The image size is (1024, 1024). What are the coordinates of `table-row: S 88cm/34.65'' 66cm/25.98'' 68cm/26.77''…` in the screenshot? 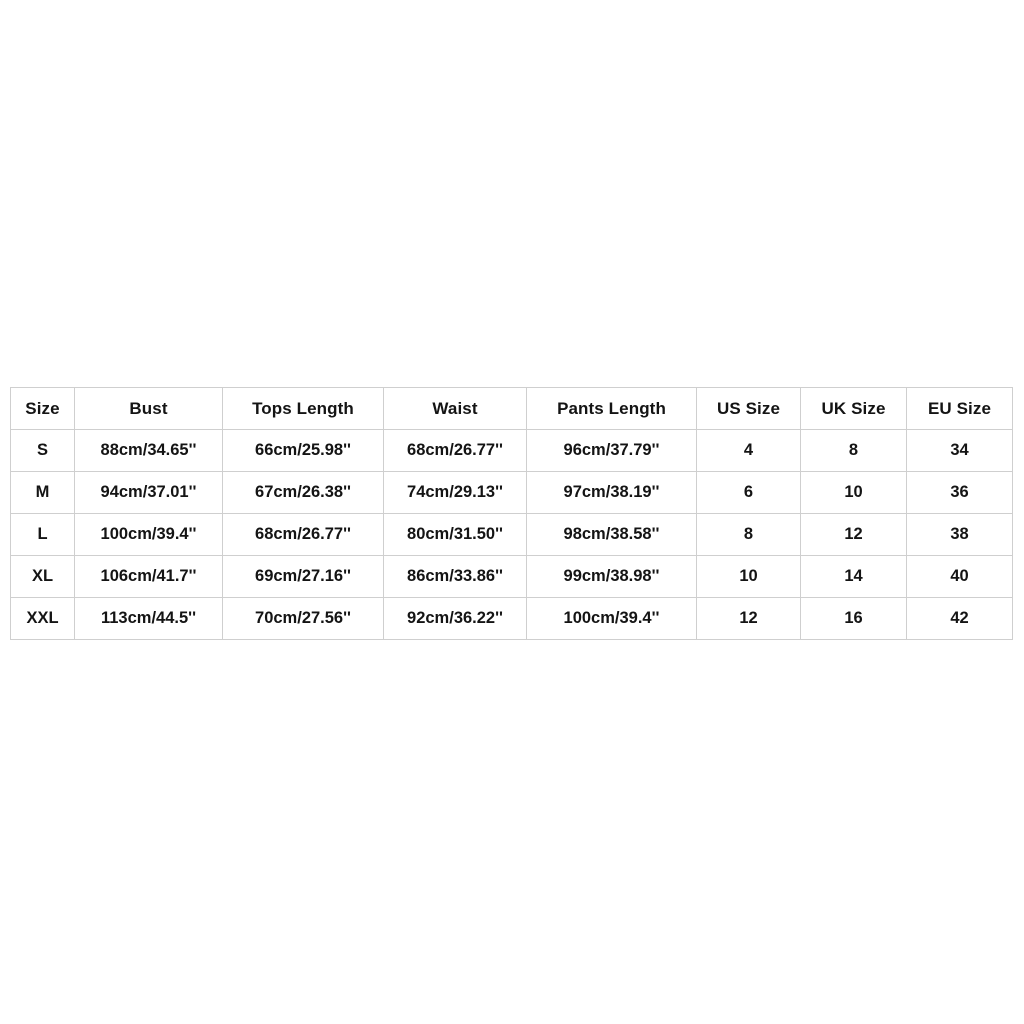 It's located at (511, 450).